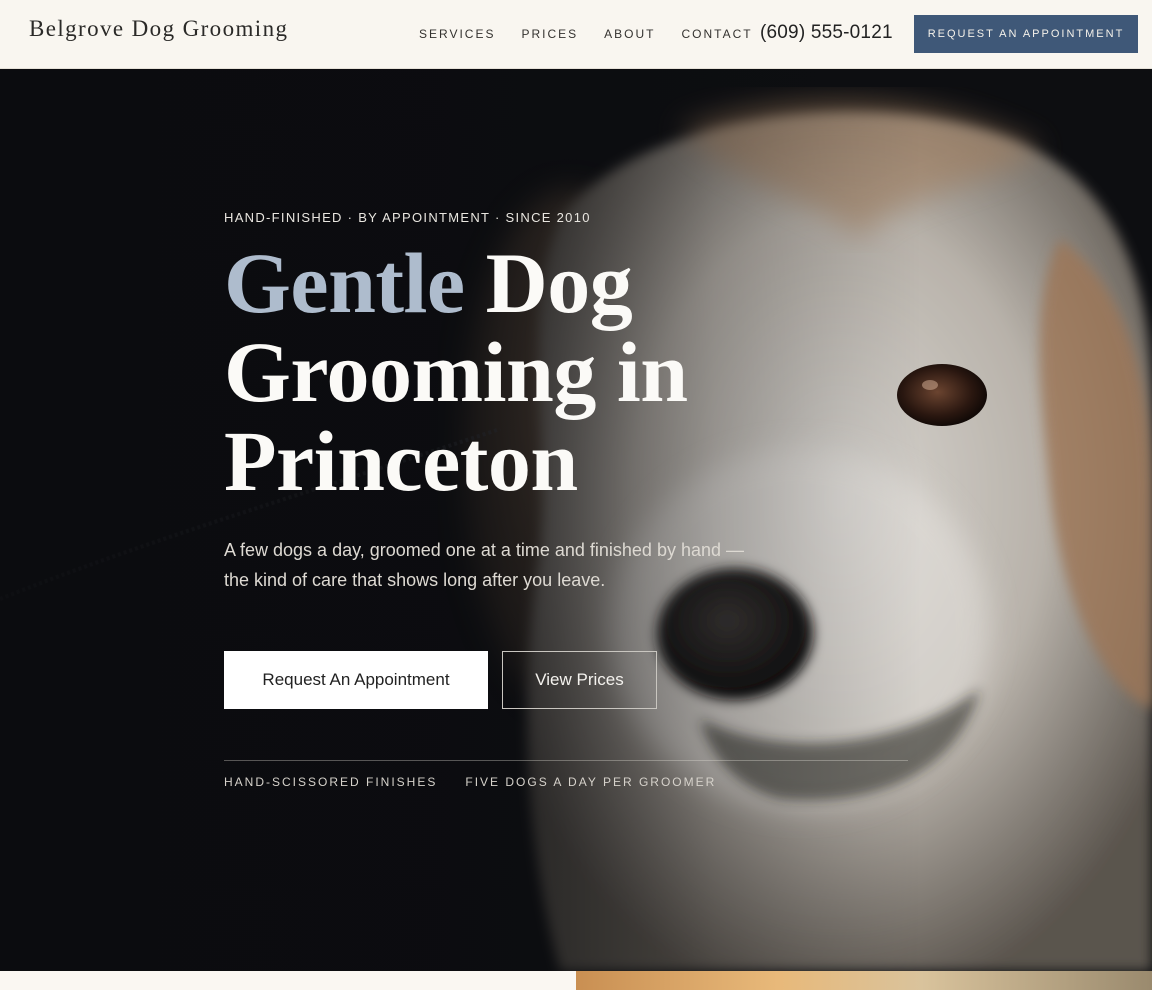  What do you see at coordinates (549, 34) in the screenshot?
I see `nav-link-prices: PRICES` at bounding box center [549, 34].